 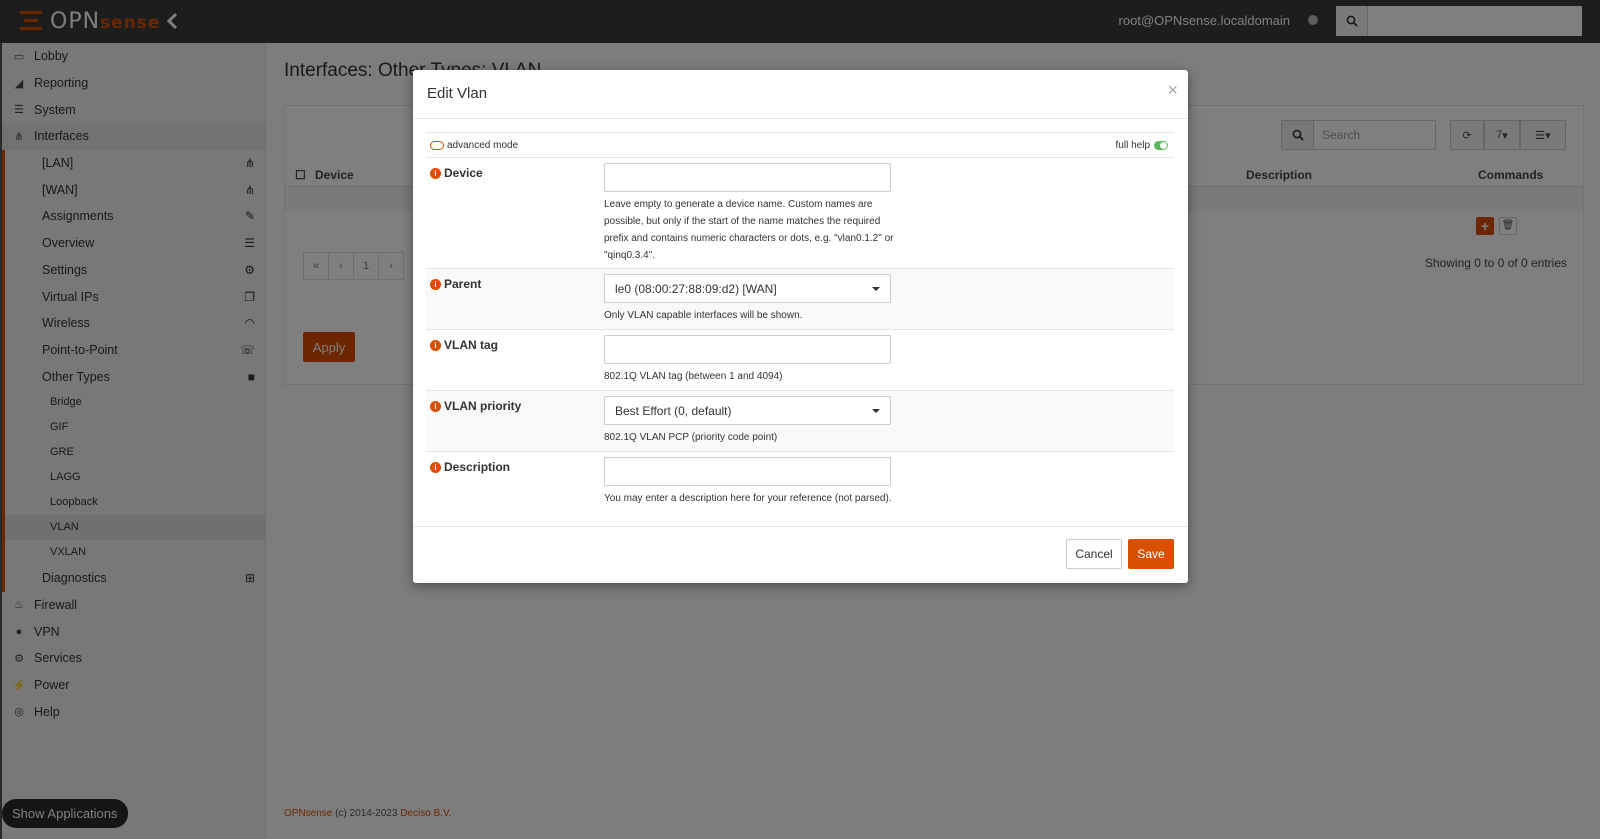 I want to click on modal-title: Edit Vlan, so click(x=457, y=93).